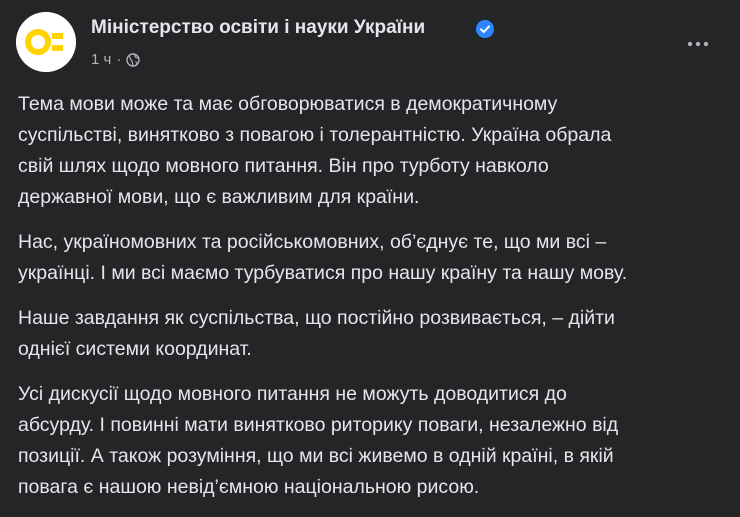  I want to click on page-avatar, so click(46, 42).